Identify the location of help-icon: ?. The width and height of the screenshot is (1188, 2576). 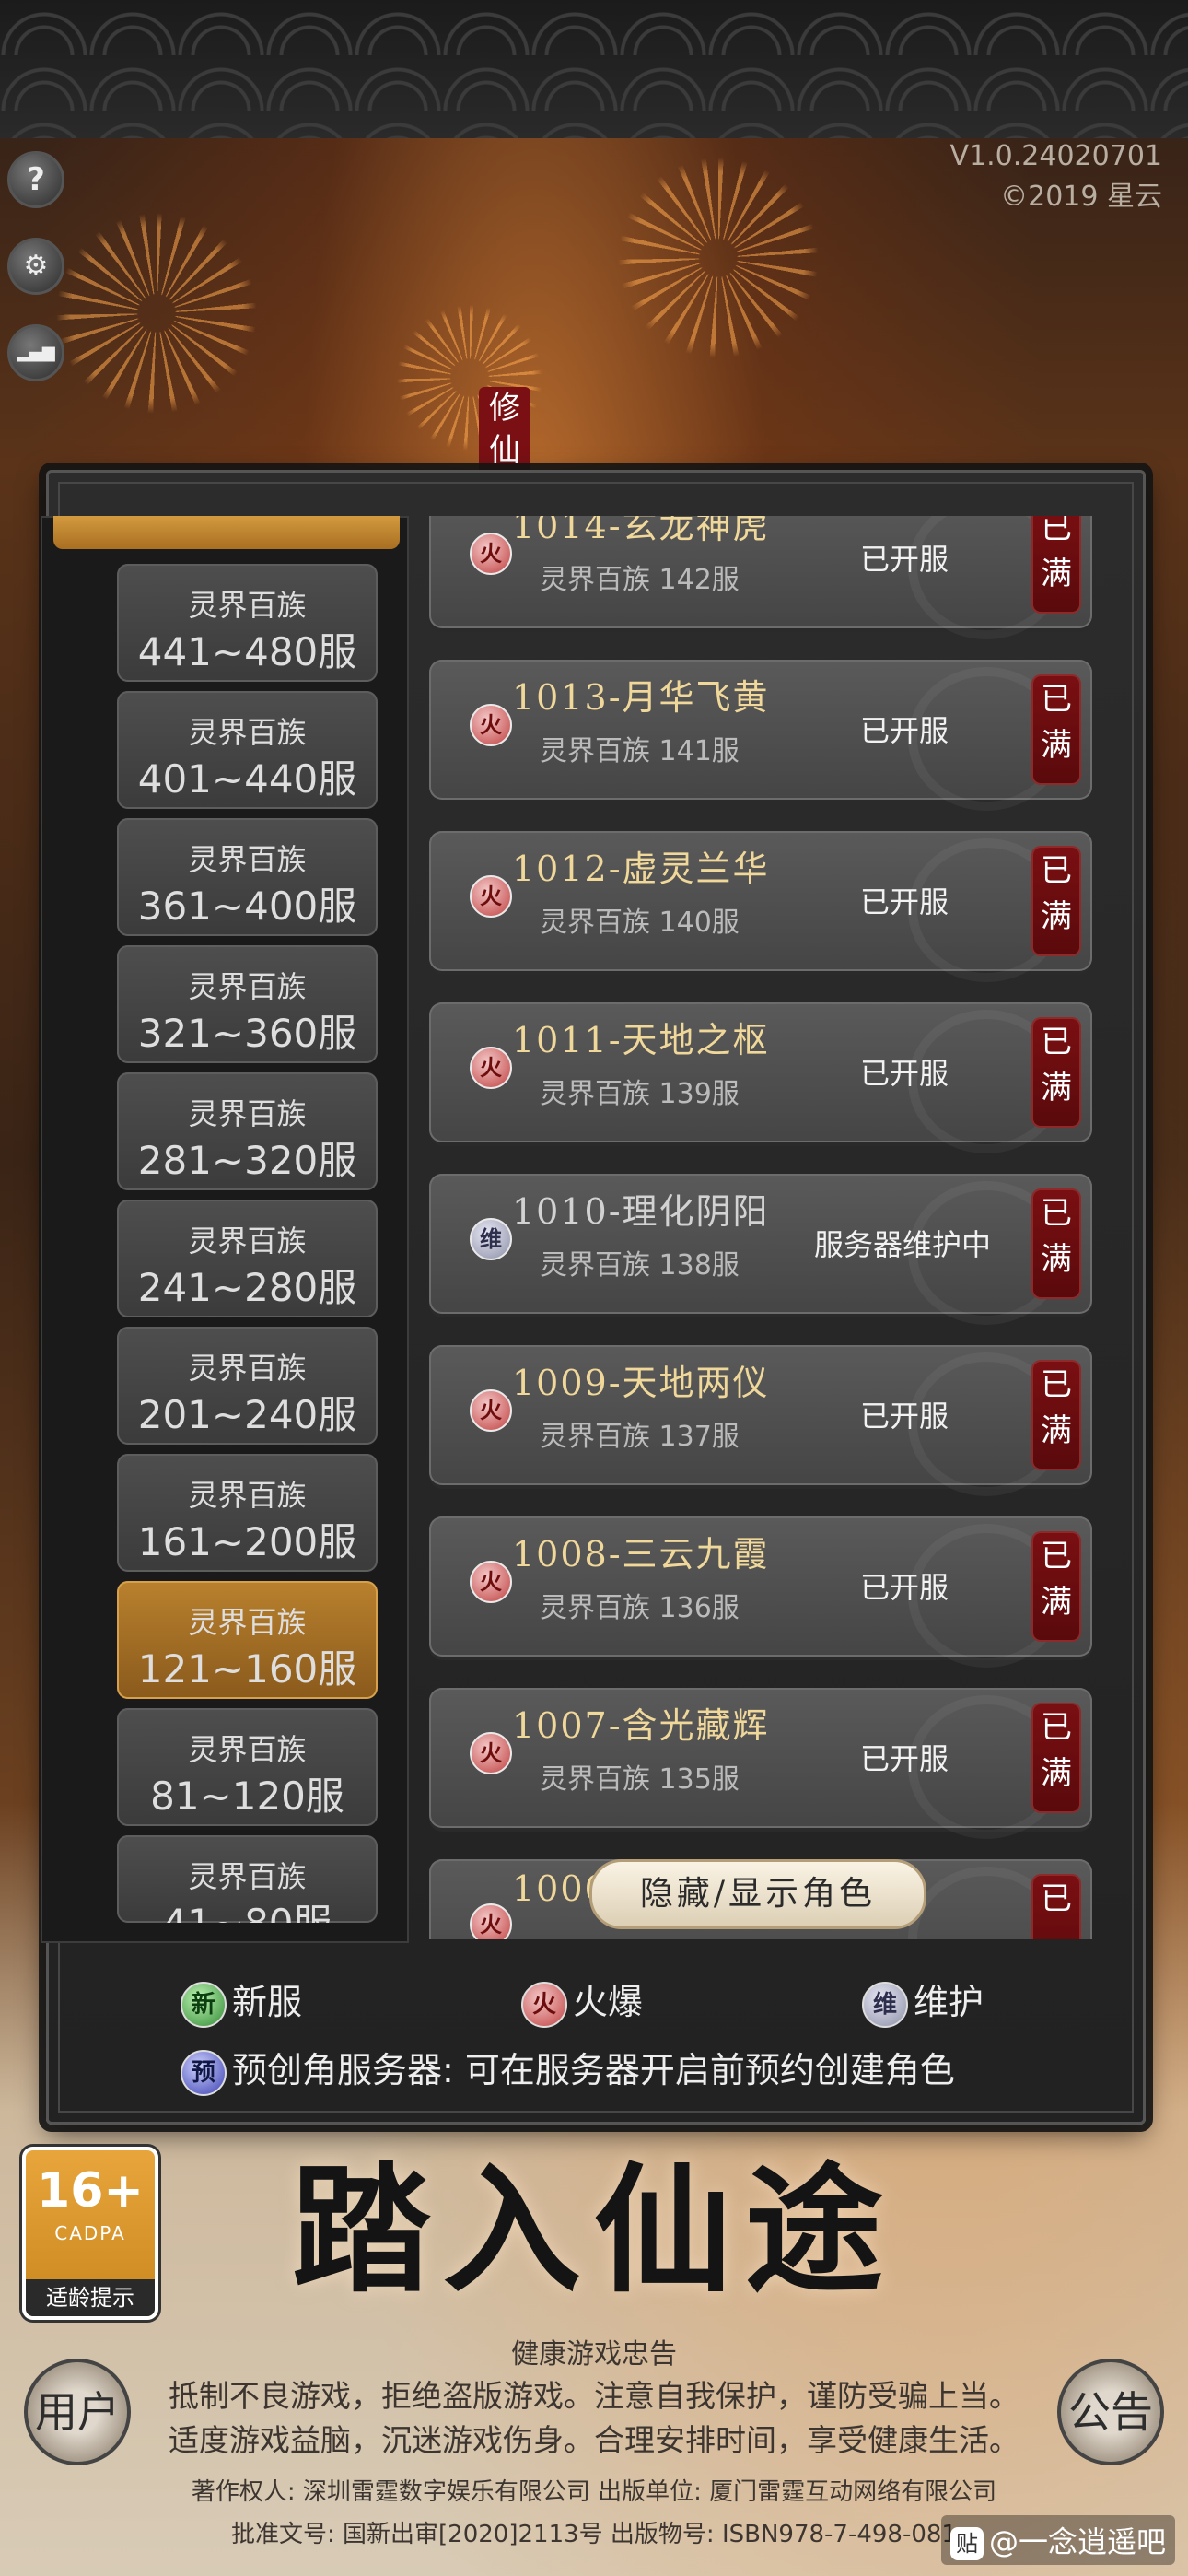
(35, 179).